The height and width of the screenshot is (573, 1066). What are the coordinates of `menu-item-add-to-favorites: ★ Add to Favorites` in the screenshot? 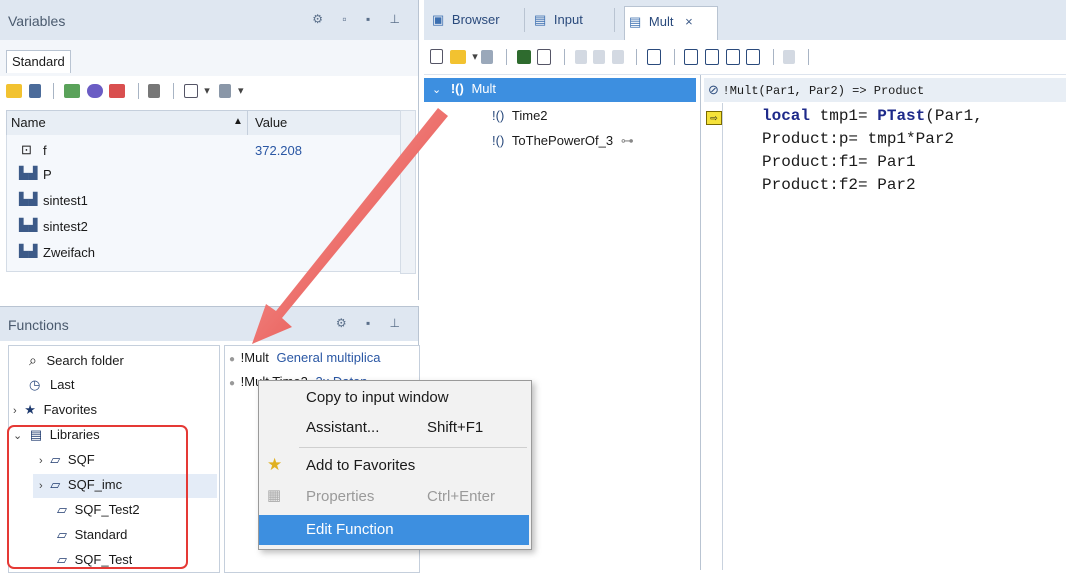 It's located at (394, 466).